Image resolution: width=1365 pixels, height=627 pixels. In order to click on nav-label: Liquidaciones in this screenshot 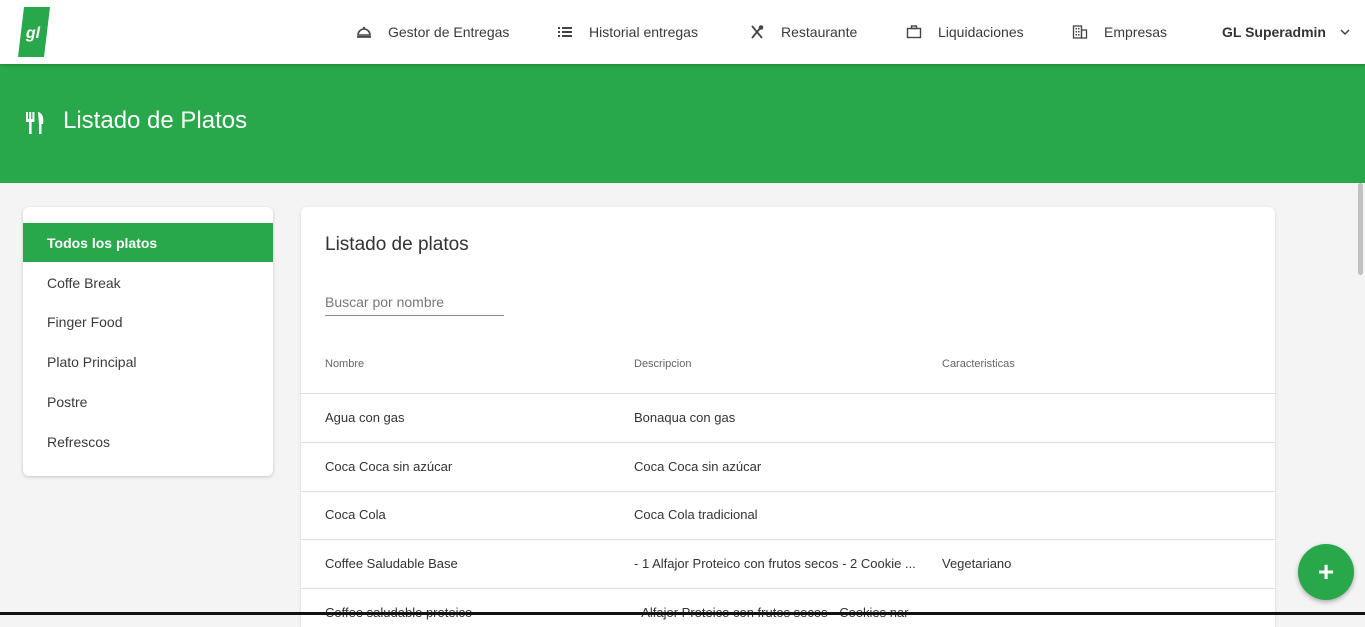, I will do `click(981, 32)`.